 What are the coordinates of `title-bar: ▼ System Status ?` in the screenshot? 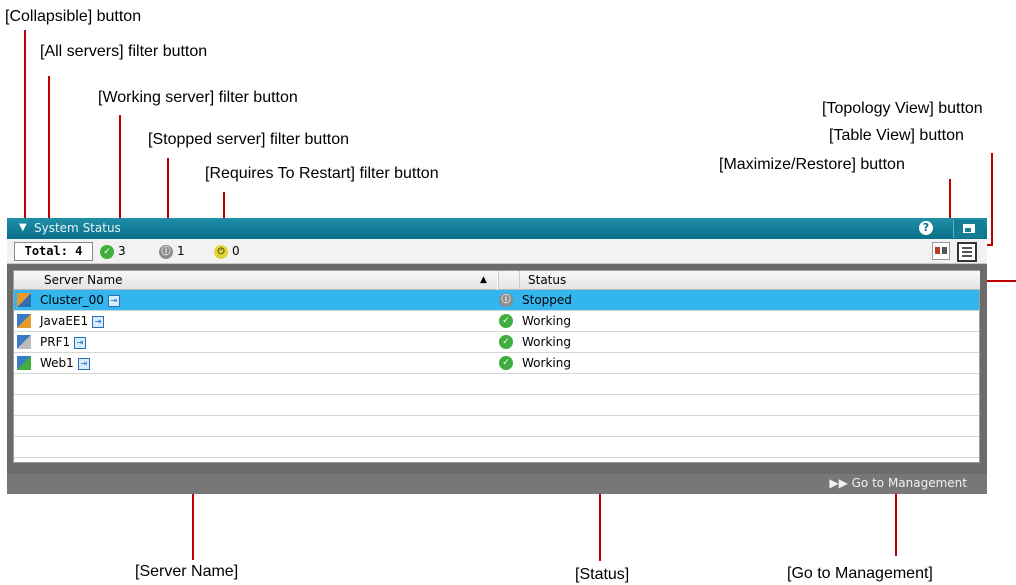 It's located at (497, 228).